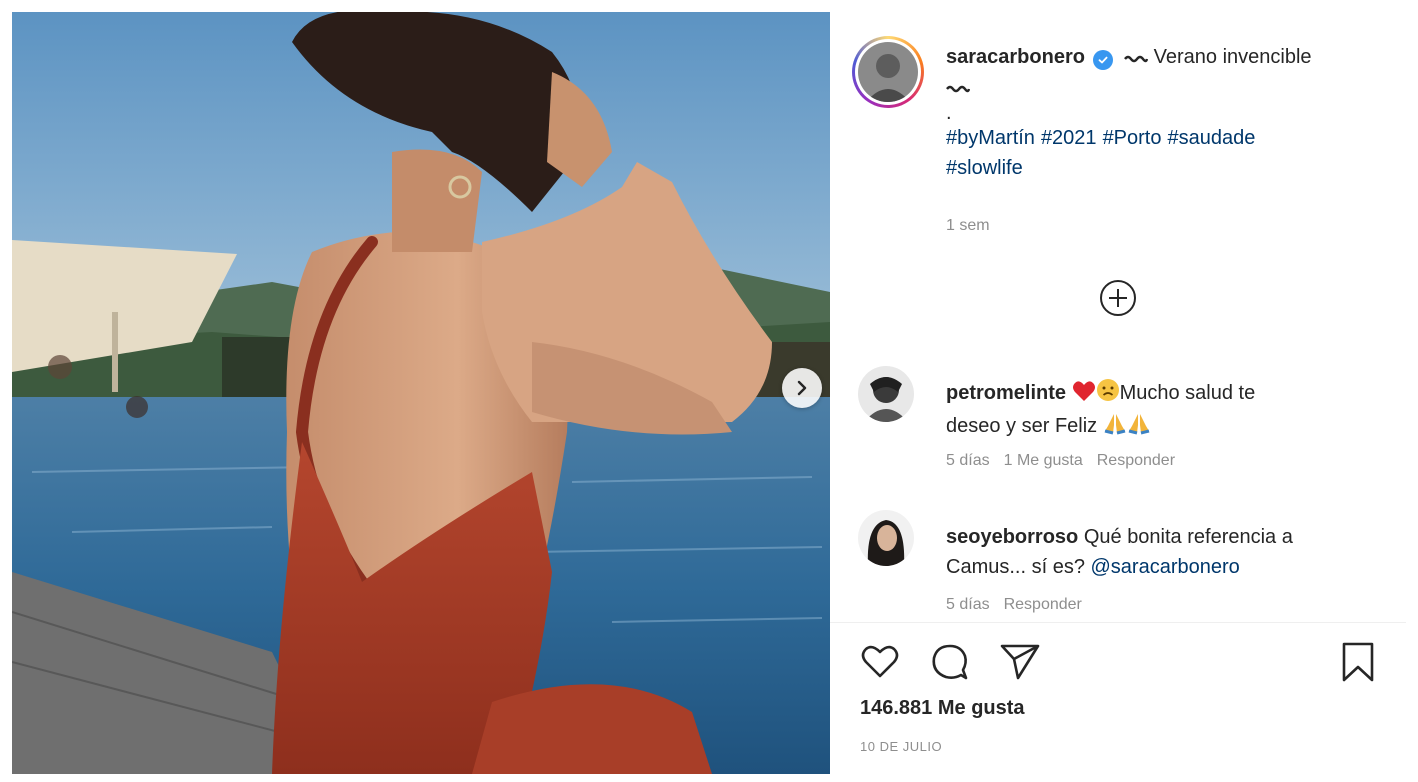 Image resolution: width=1418 pixels, height=782 pixels. Describe the element at coordinates (1132, 138) in the screenshot. I see `hashtag-link: #Porto` at that location.